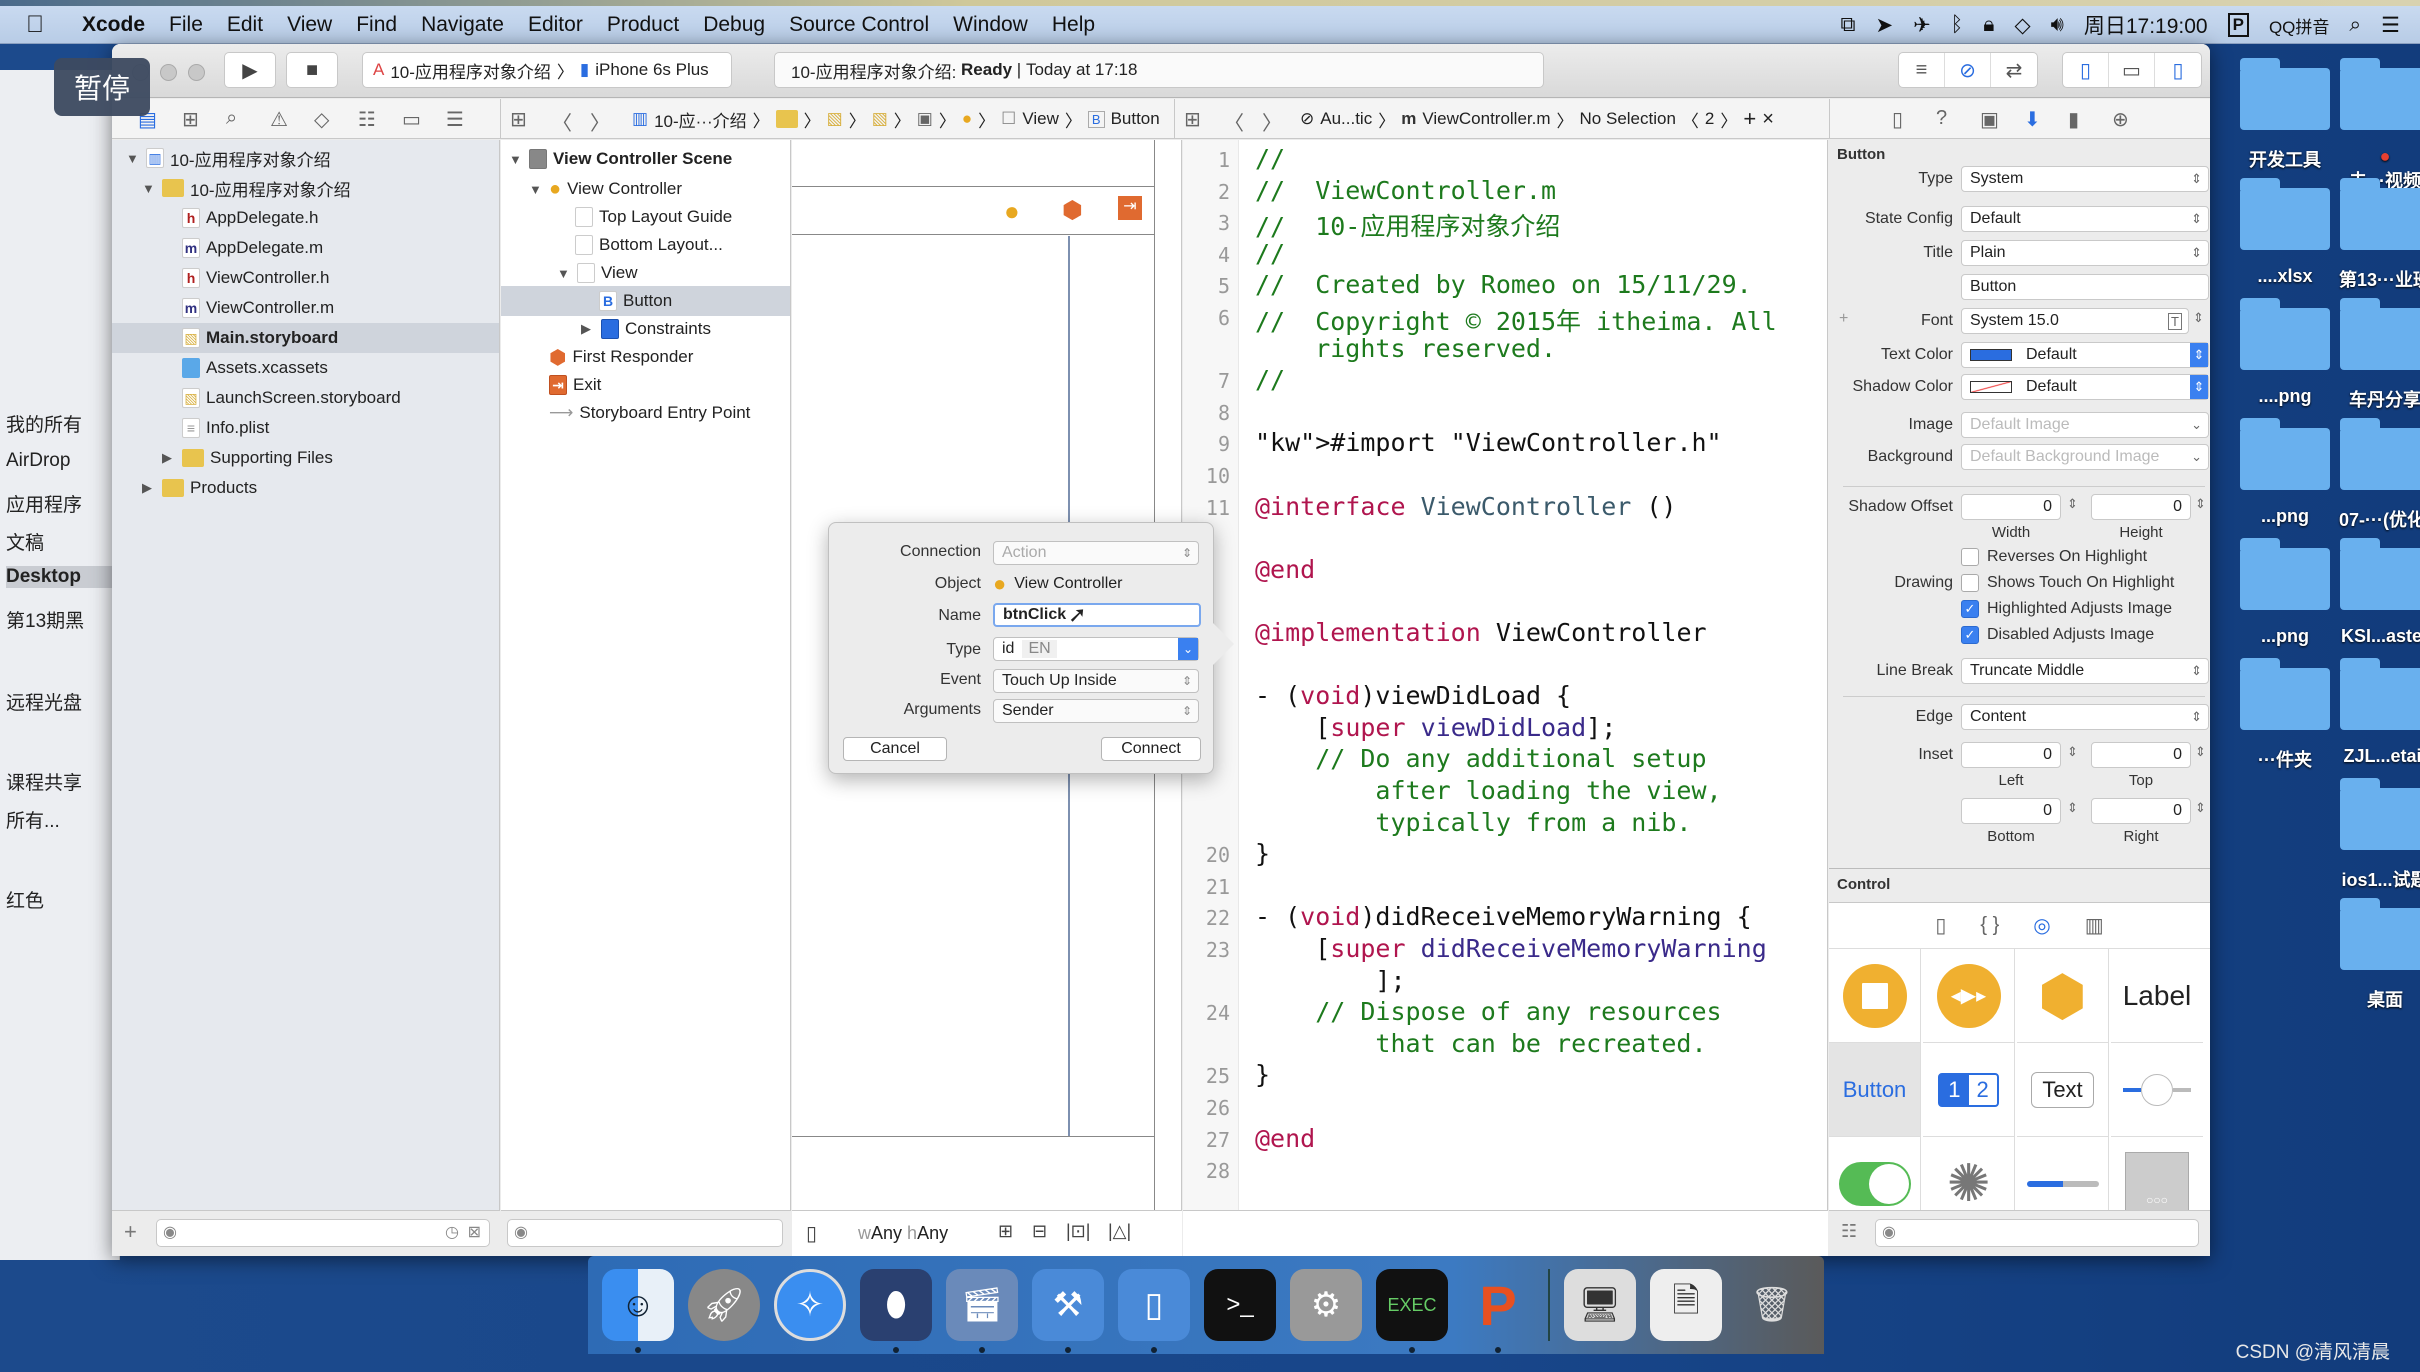 This screenshot has width=2420, height=1372. Describe the element at coordinates (199, 488) in the screenshot. I see `nav-row-group: ▶ Products` at that location.